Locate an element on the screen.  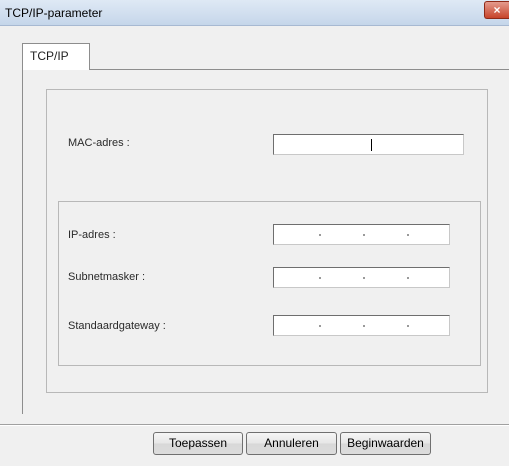
tab-tcpip: TCP/IP is located at coordinates (56, 56).